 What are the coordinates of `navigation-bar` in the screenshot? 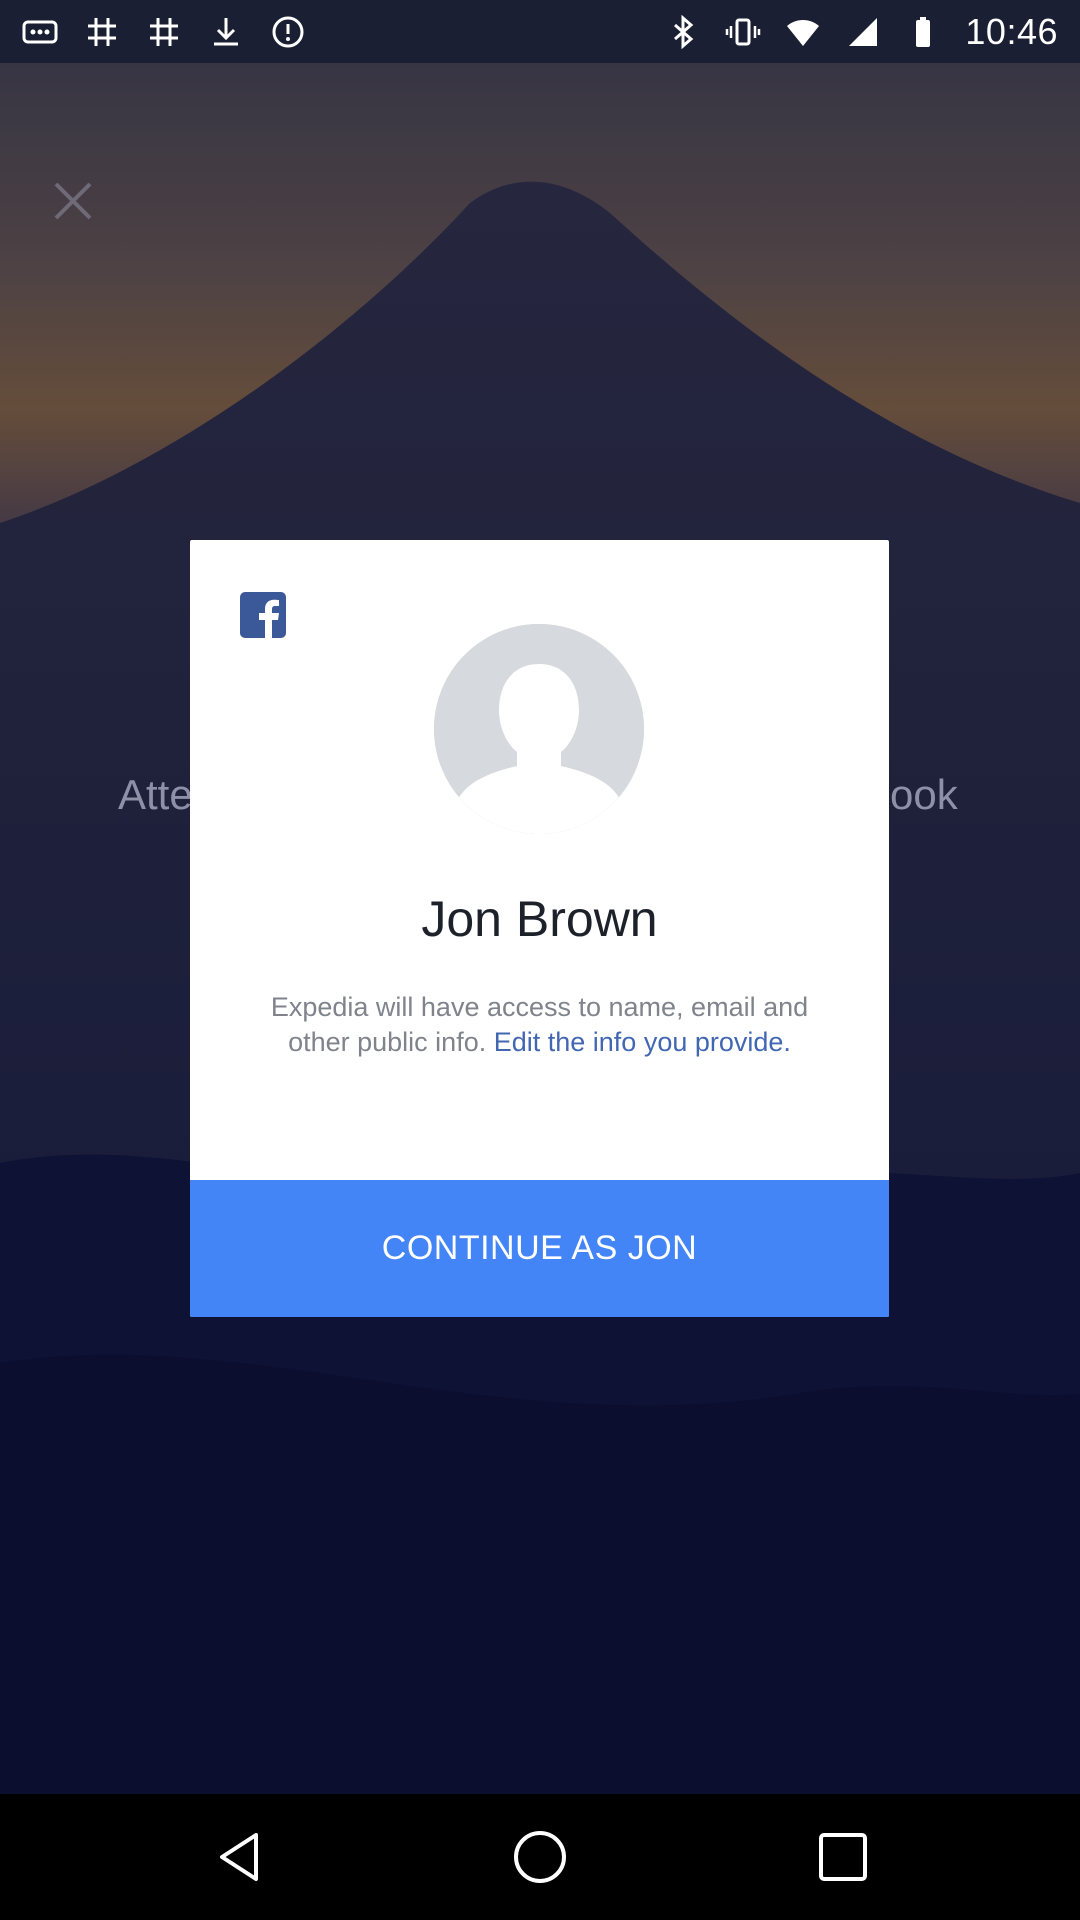 It's located at (540, 1857).